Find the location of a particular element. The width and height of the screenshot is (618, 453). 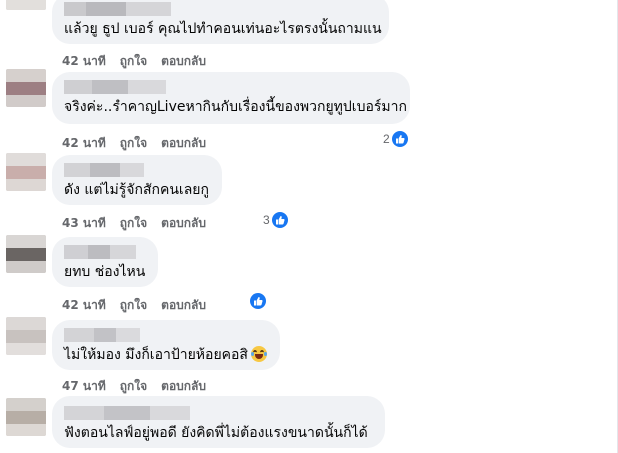

reaction-summary: 3 is located at coordinates (275, 220).